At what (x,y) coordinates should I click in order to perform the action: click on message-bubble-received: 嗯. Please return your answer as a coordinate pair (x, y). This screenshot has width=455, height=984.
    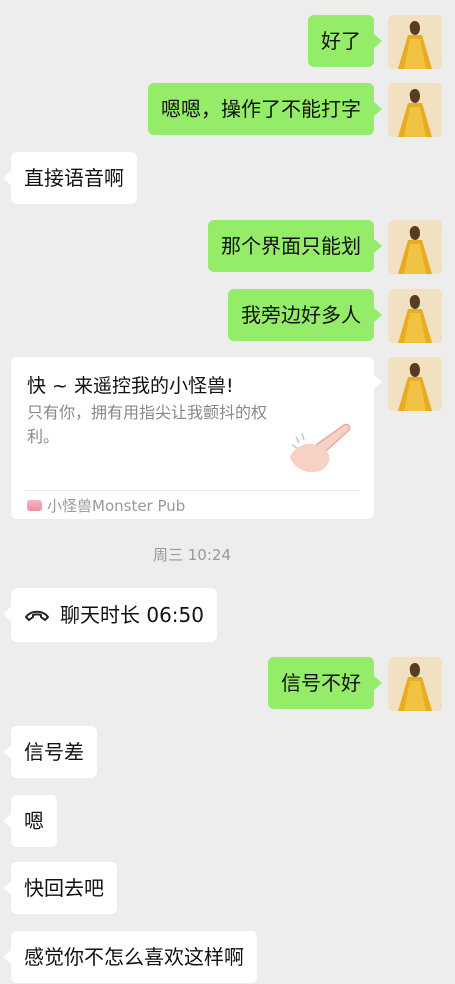
    Looking at the image, I should click on (30, 821).